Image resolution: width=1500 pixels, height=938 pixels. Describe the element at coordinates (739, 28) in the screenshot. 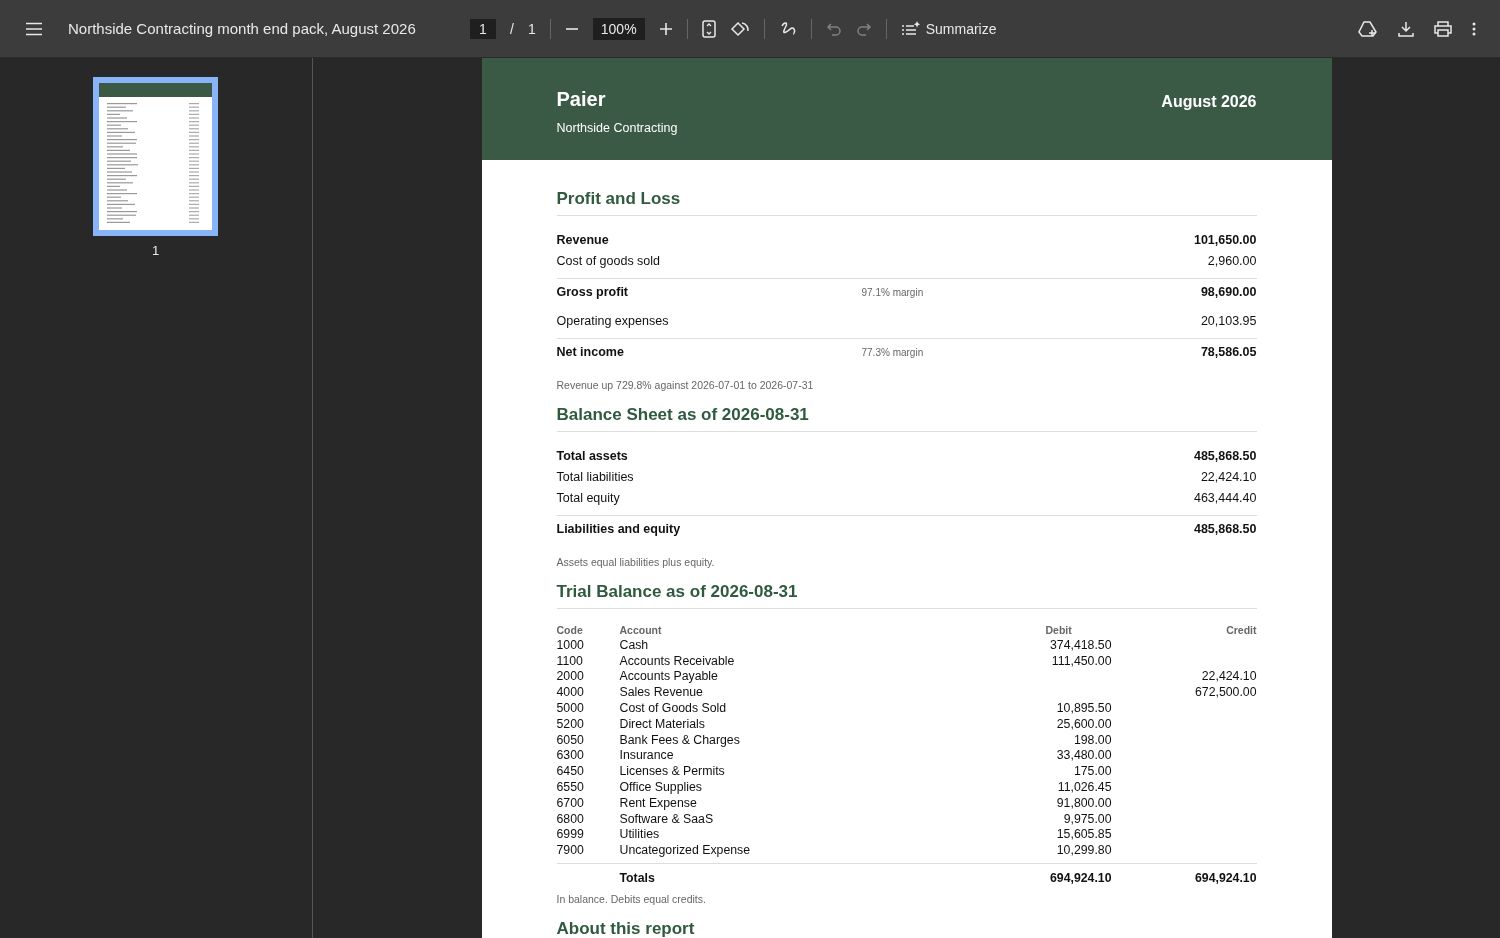

I see `rotate-icon` at that location.